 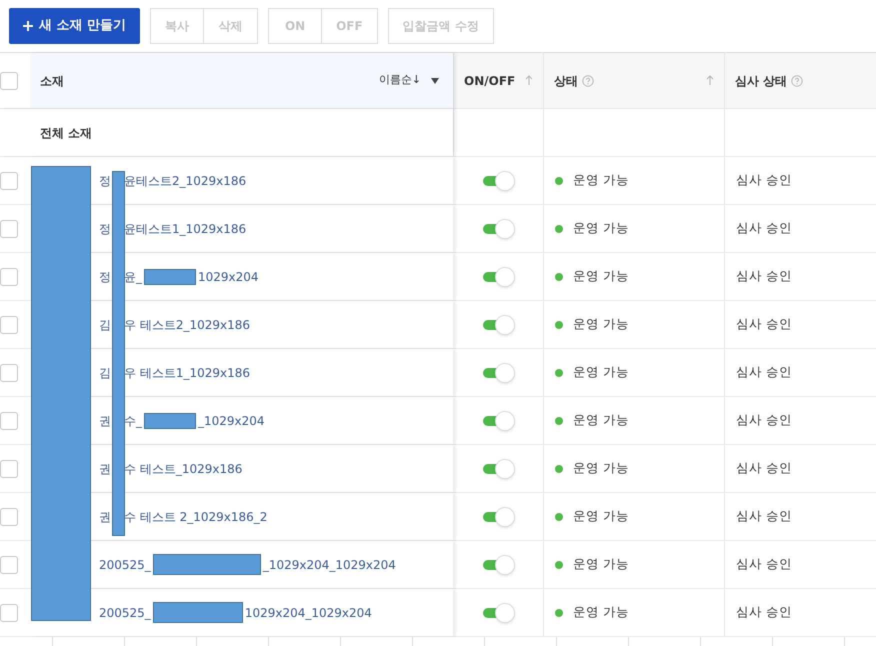 I want to click on creative-name-link: 권 수 테스트_1029x186, so click(x=170, y=469).